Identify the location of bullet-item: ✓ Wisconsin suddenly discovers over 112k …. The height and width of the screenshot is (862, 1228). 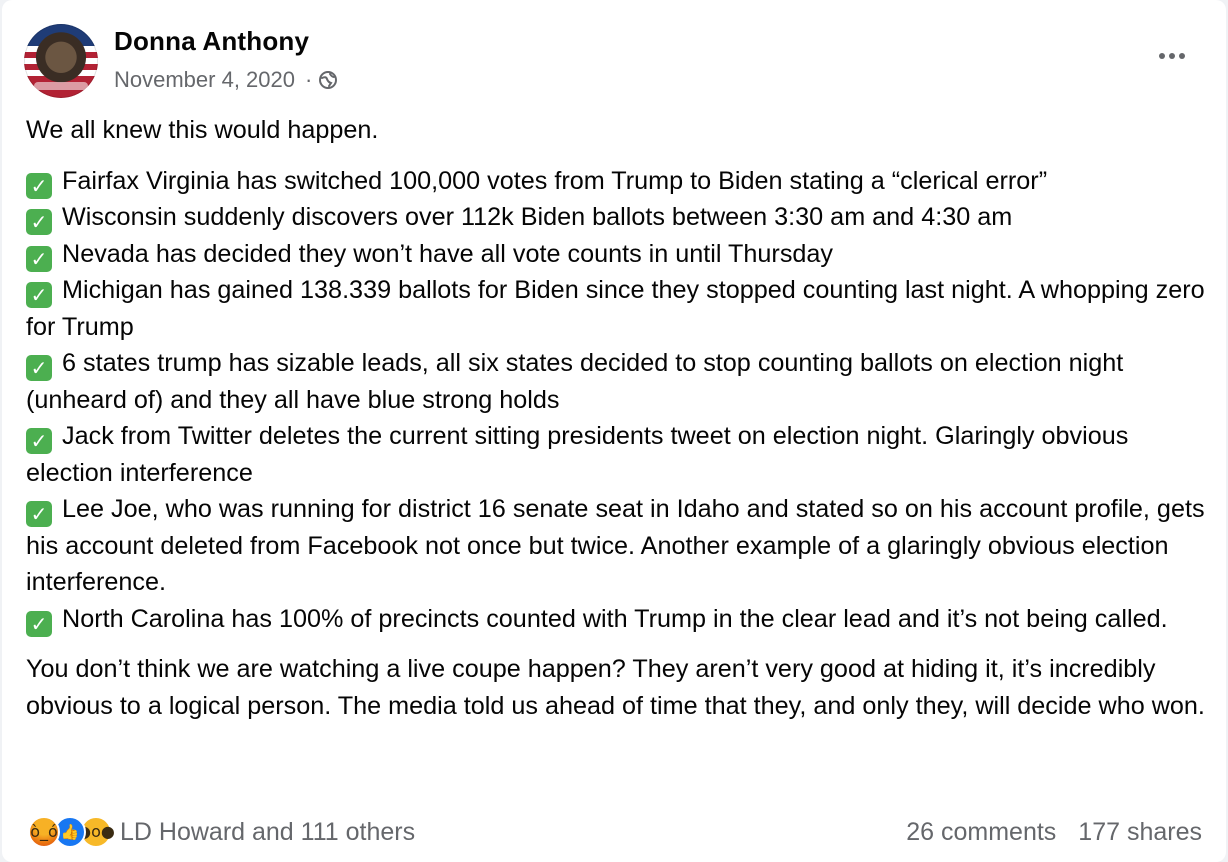
(618, 217).